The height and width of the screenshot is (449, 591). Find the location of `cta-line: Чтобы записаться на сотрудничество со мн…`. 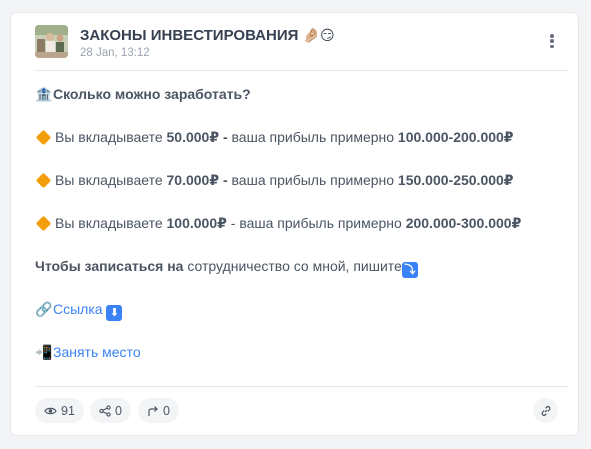

cta-line: Чтобы записаться на сотрудничество со мн… is located at coordinates (226, 267).